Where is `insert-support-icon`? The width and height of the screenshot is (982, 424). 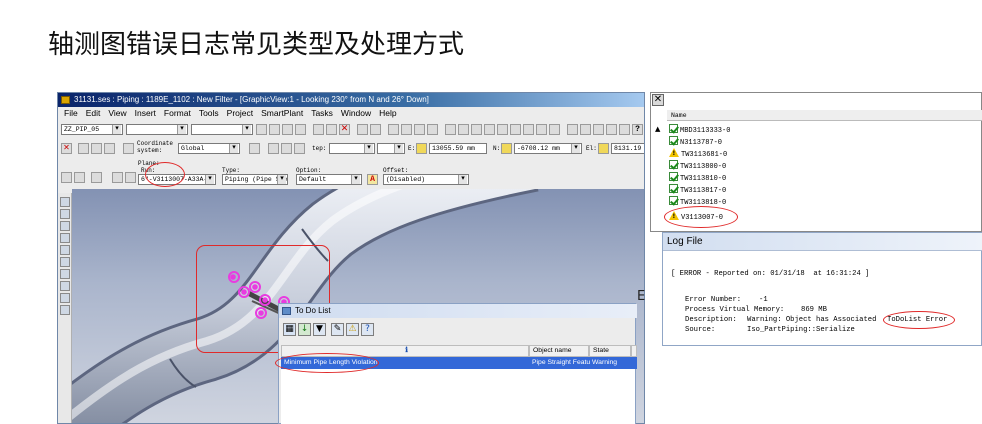 insert-support-icon is located at coordinates (65, 262).